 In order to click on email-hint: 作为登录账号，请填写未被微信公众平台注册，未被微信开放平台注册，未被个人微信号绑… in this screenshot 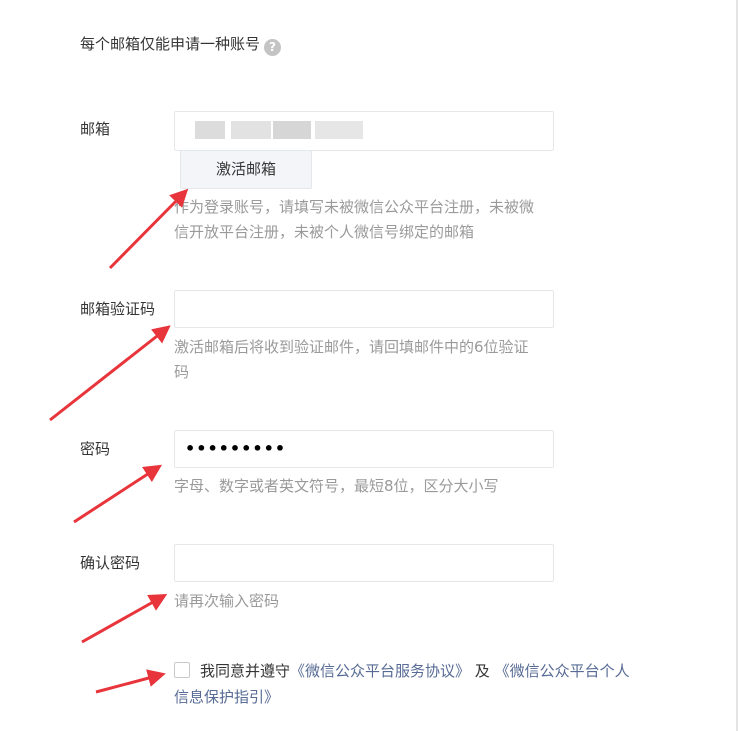, I will do `click(354, 219)`.